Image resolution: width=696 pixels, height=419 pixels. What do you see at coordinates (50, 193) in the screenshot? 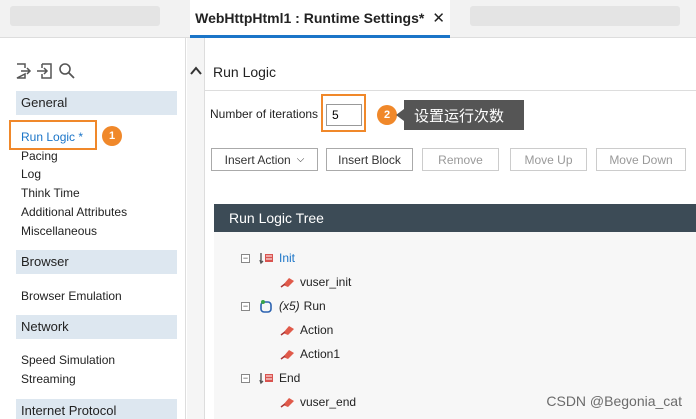
I see `sidebar-item-think-time: Think Time` at bounding box center [50, 193].